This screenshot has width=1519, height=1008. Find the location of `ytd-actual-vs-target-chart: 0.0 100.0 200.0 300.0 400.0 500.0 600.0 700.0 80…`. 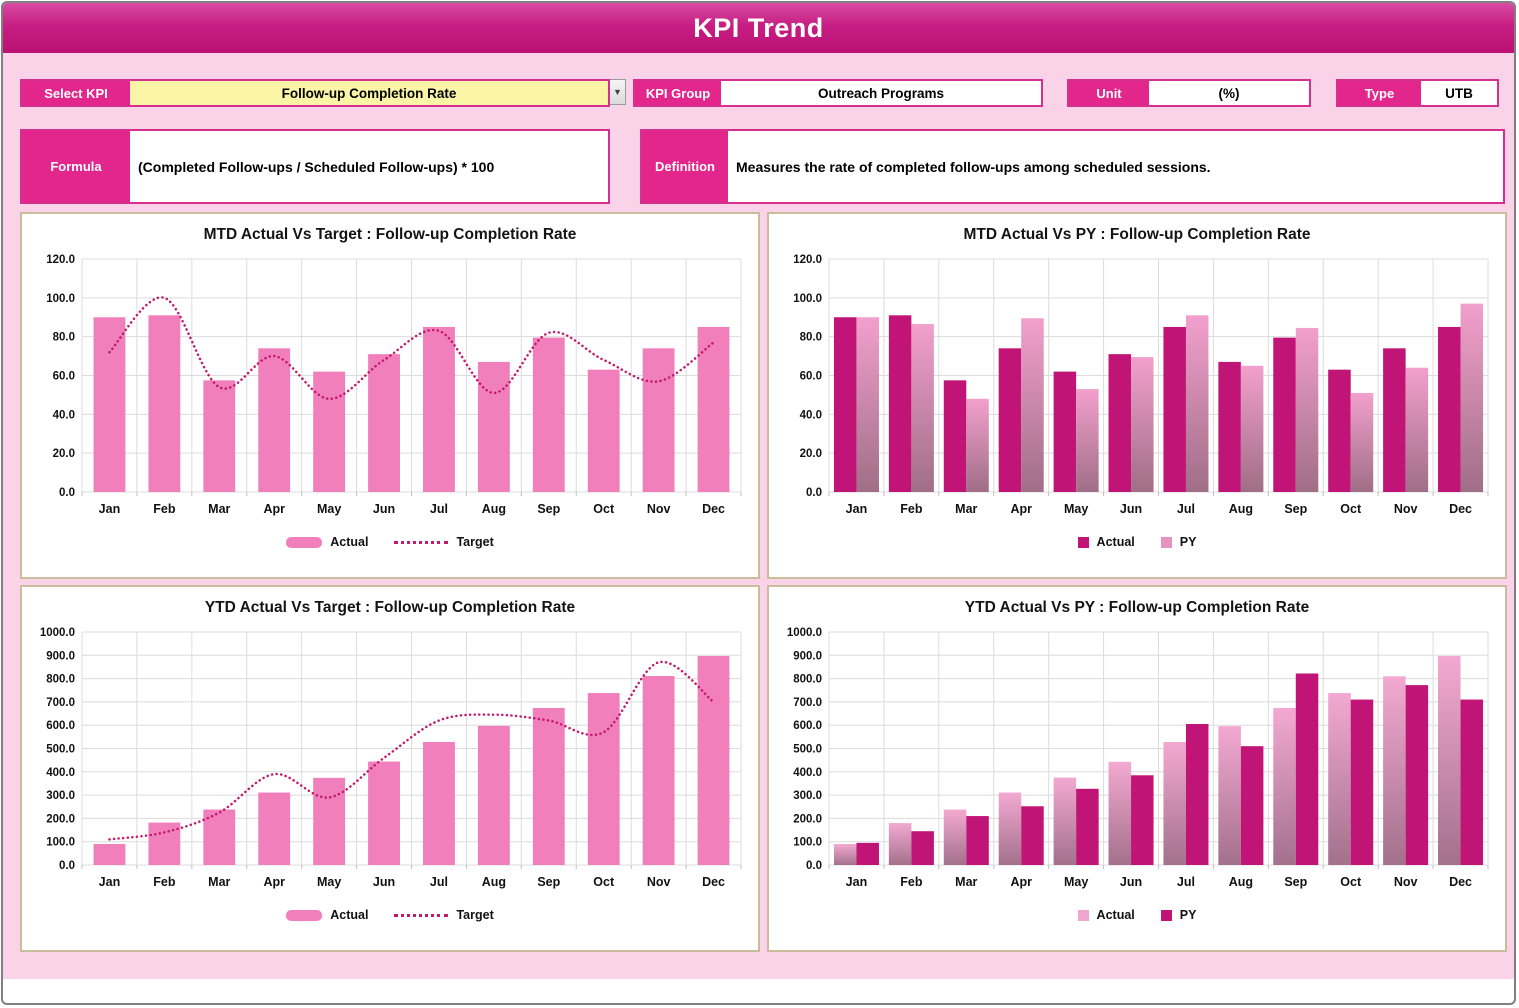

ytd-actual-vs-target-chart: 0.0 100.0 200.0 300.0 400.0 500.0 600.0 700.0 80… is located at coordinates (391, 758).